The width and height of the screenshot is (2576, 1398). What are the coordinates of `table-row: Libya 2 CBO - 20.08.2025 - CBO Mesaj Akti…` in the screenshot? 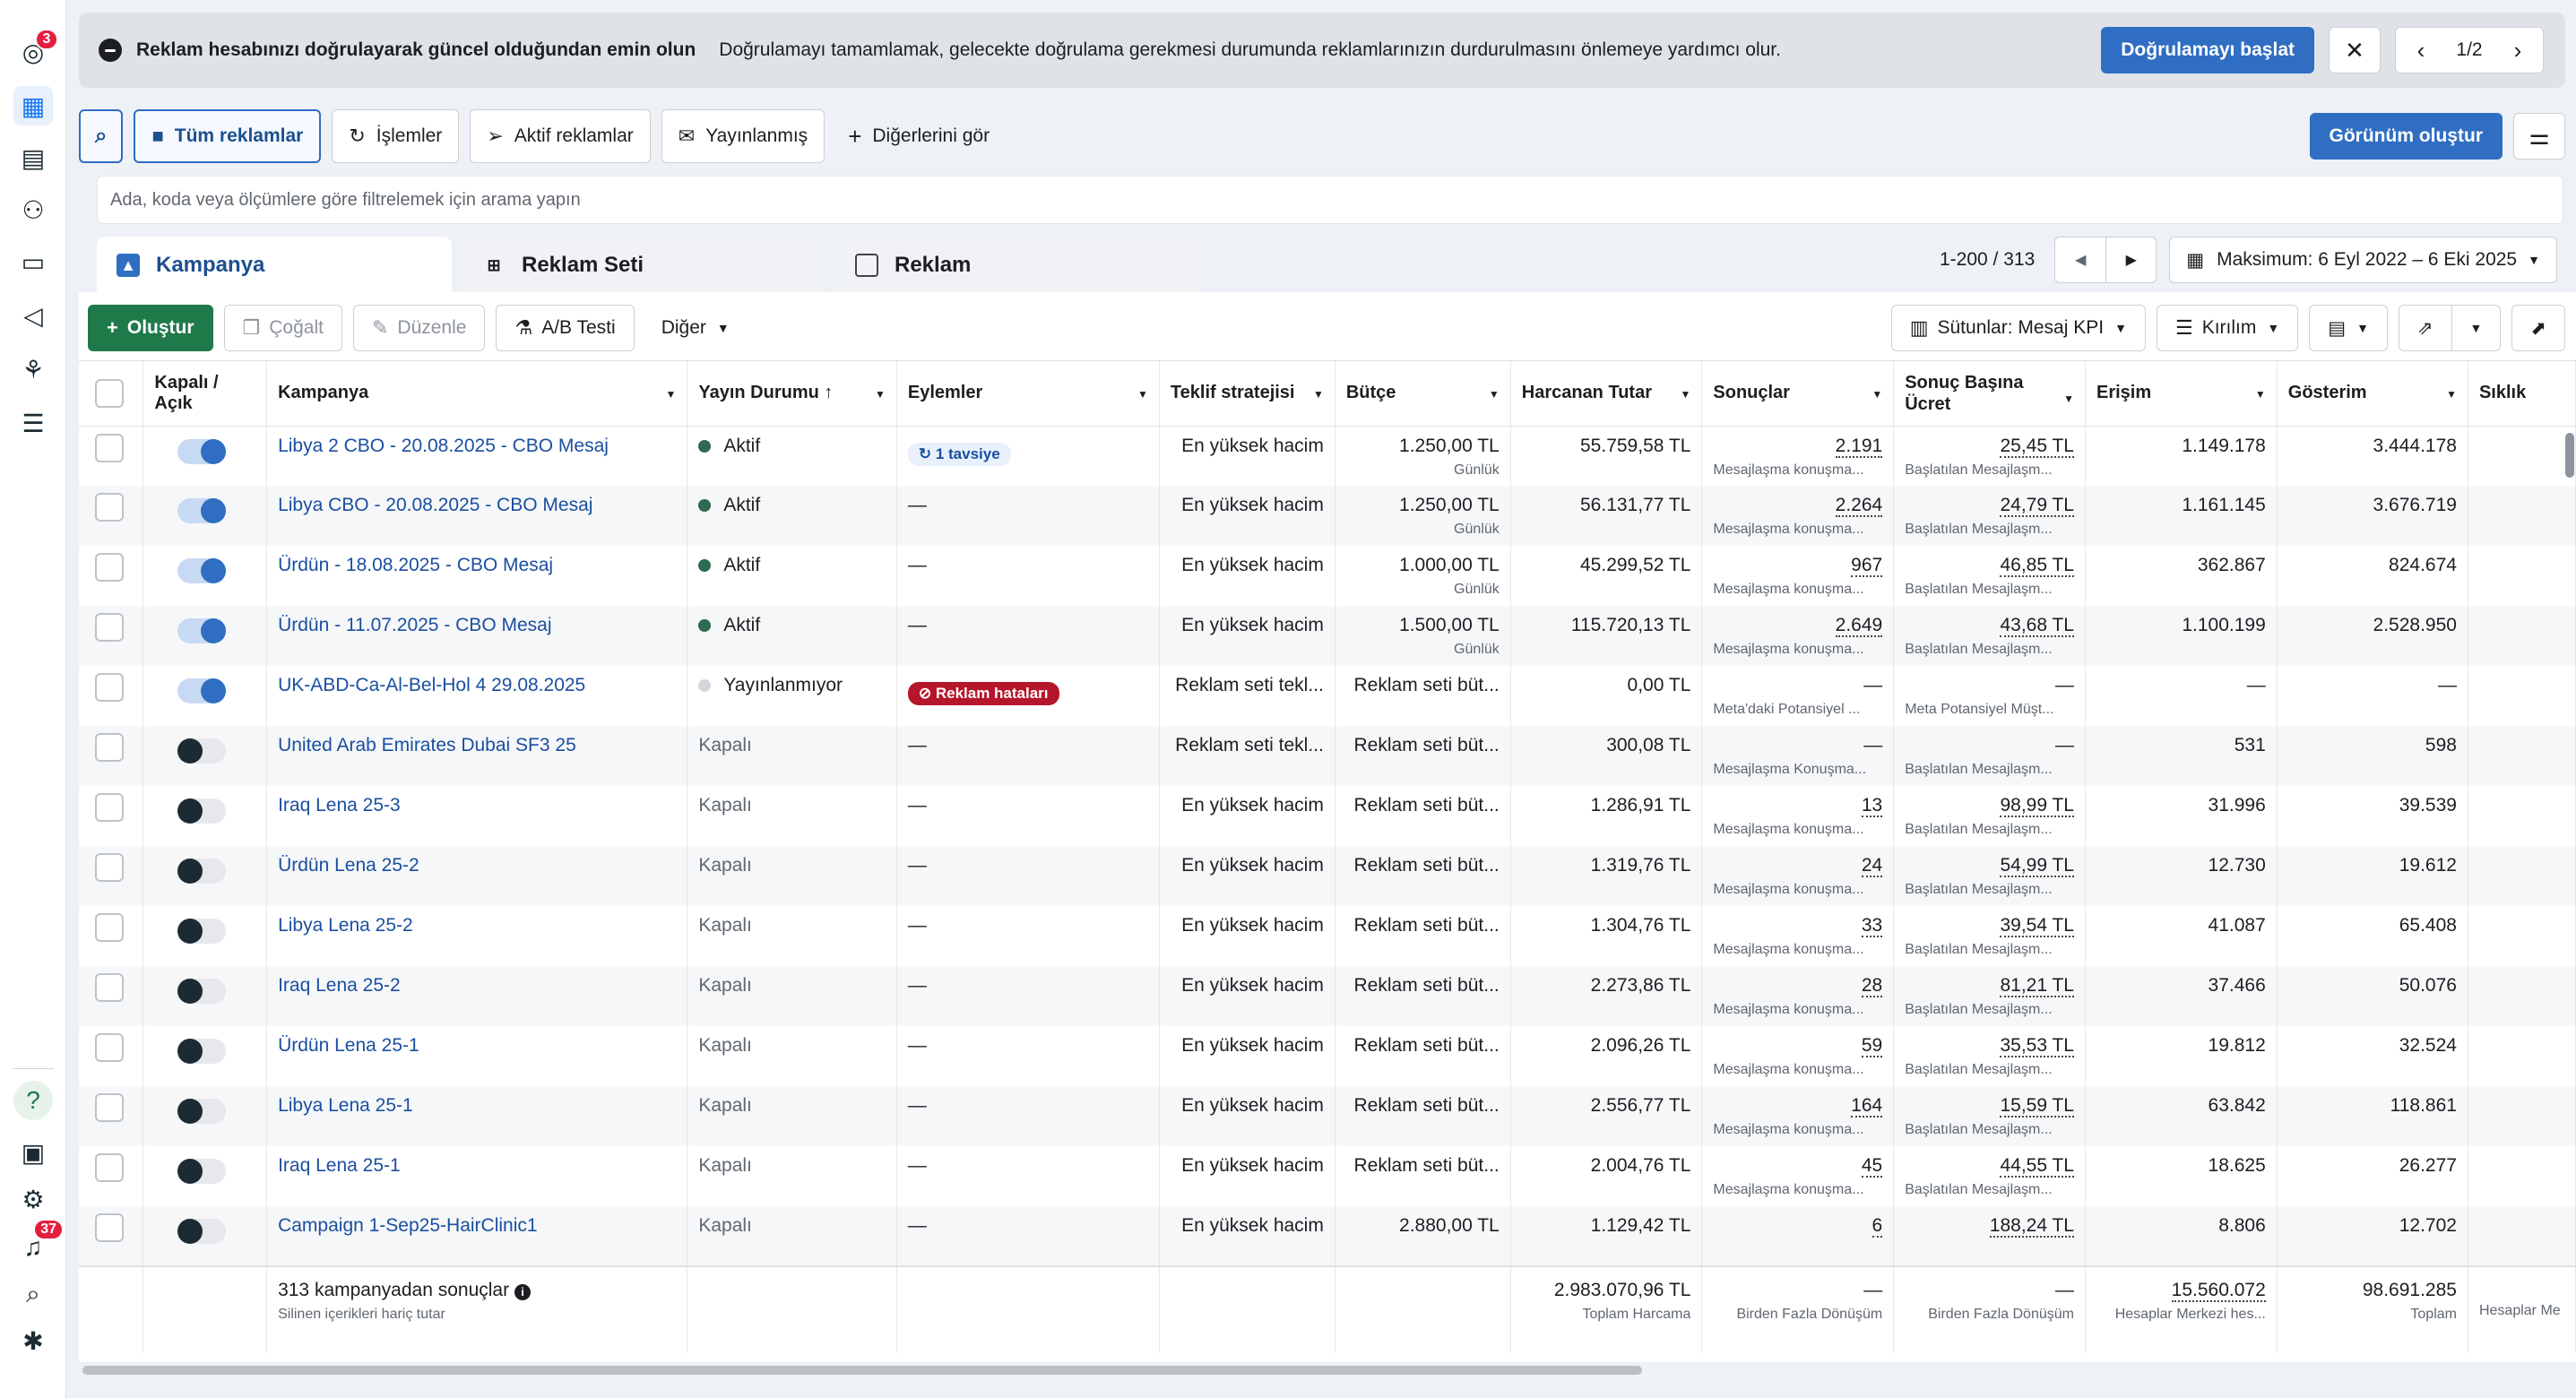 It's located at (1327, 456).